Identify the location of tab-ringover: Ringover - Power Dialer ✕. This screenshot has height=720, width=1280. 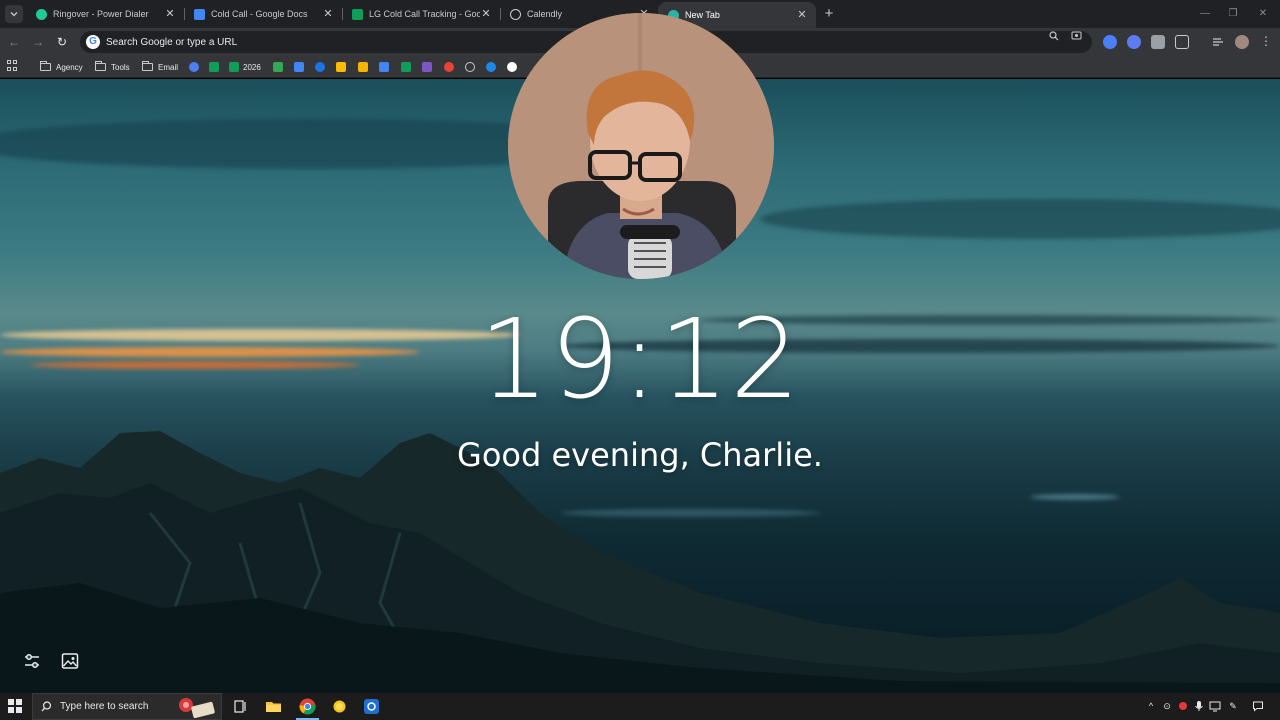
(105, 14).